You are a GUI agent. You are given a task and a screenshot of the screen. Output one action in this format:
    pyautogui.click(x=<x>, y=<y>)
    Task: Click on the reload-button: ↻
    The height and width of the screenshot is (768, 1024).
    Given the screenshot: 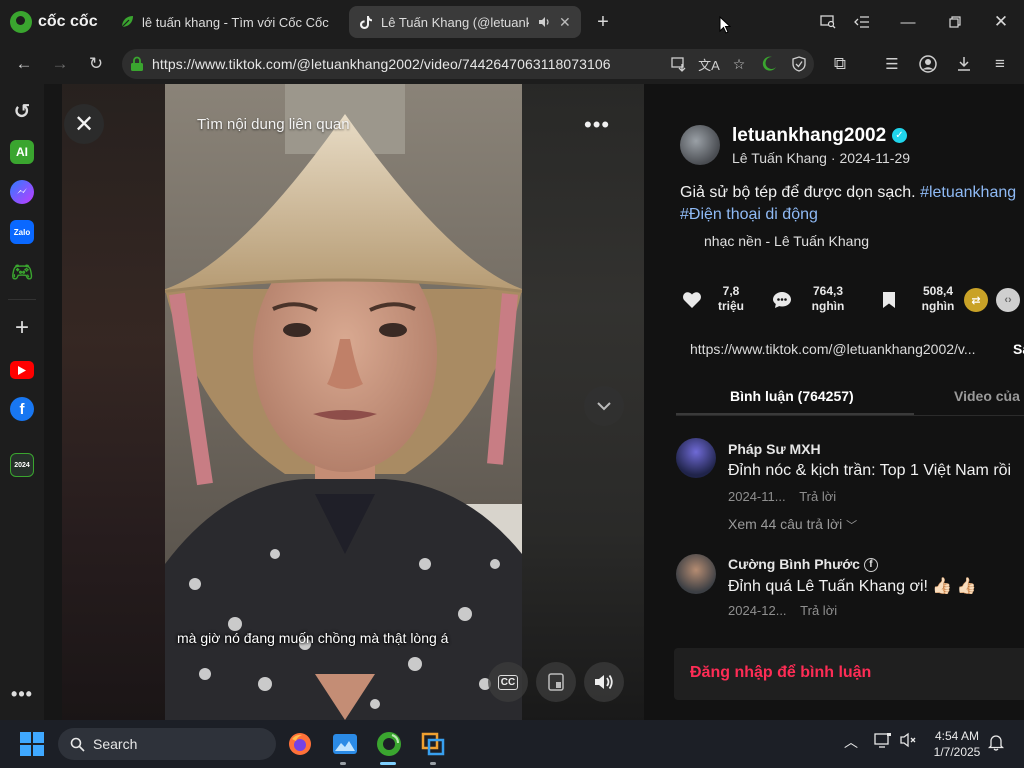 What is the action you would take?
    pyautogui.click(x=96, y=64)
    